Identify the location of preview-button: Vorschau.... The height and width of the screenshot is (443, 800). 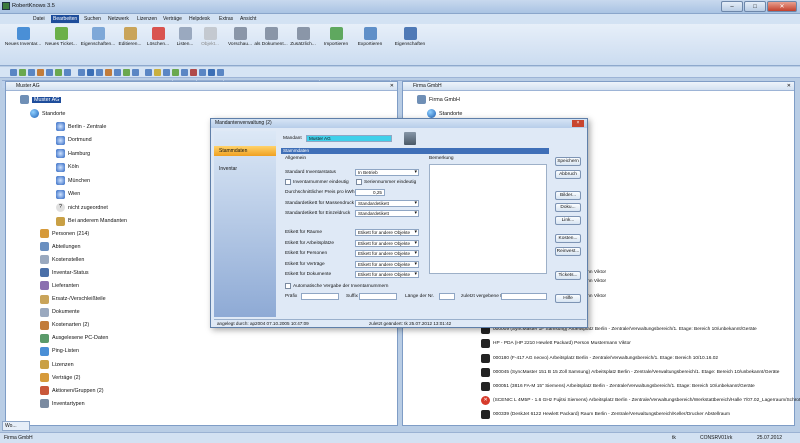
(240, 40).